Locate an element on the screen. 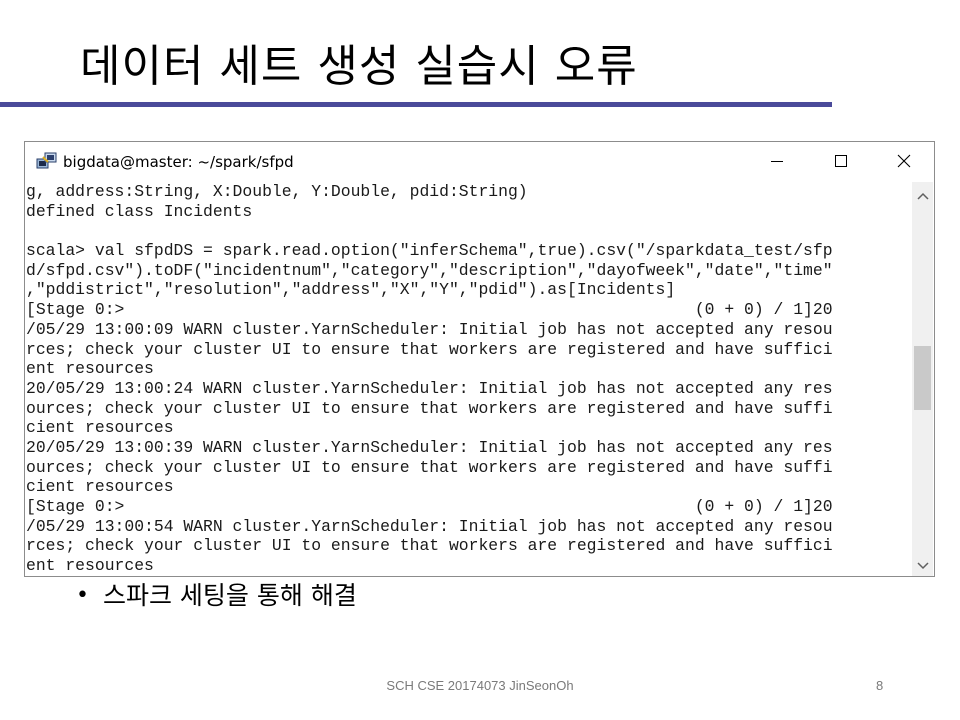 Image resolution: width=960 pixels, height=720 pixels. maximize-button is located at coordinates (841, 162).